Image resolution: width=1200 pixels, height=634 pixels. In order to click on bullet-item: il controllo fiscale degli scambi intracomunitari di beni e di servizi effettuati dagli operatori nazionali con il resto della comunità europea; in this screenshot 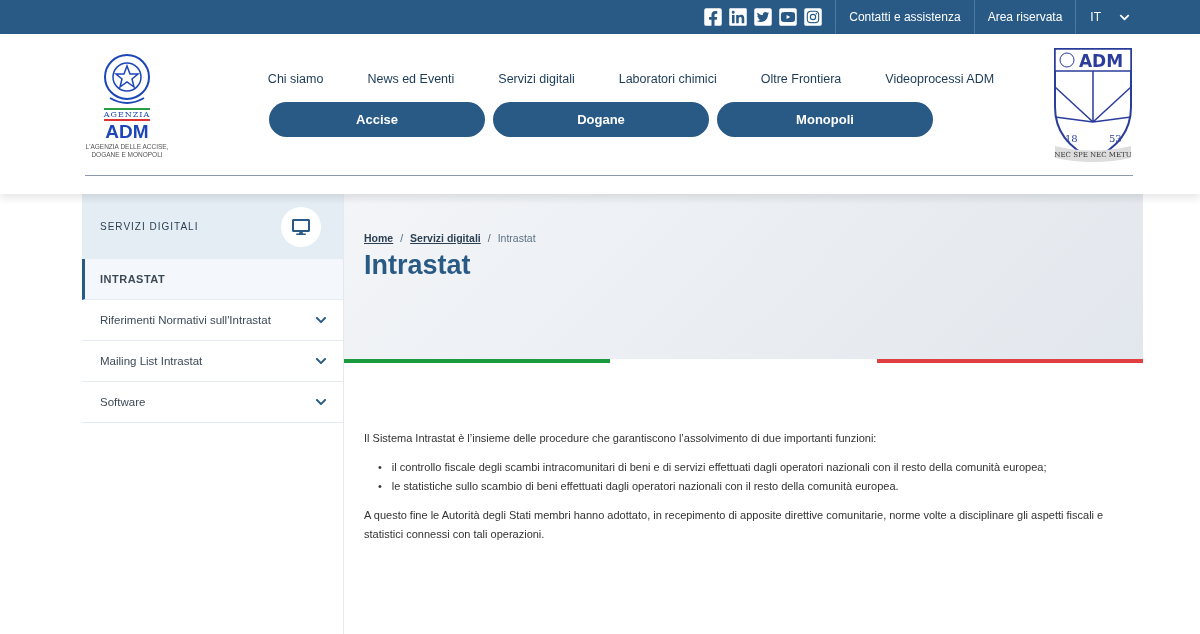, I will do `click(719, 467)`.